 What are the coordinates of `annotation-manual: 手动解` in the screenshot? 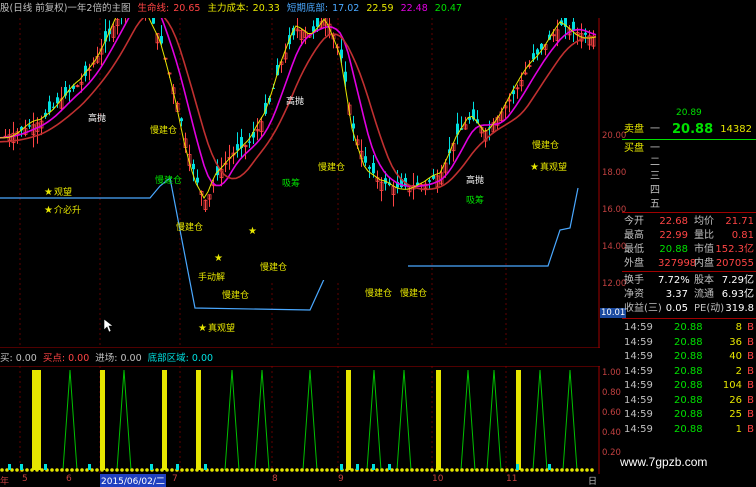 It's located at (211, 277).